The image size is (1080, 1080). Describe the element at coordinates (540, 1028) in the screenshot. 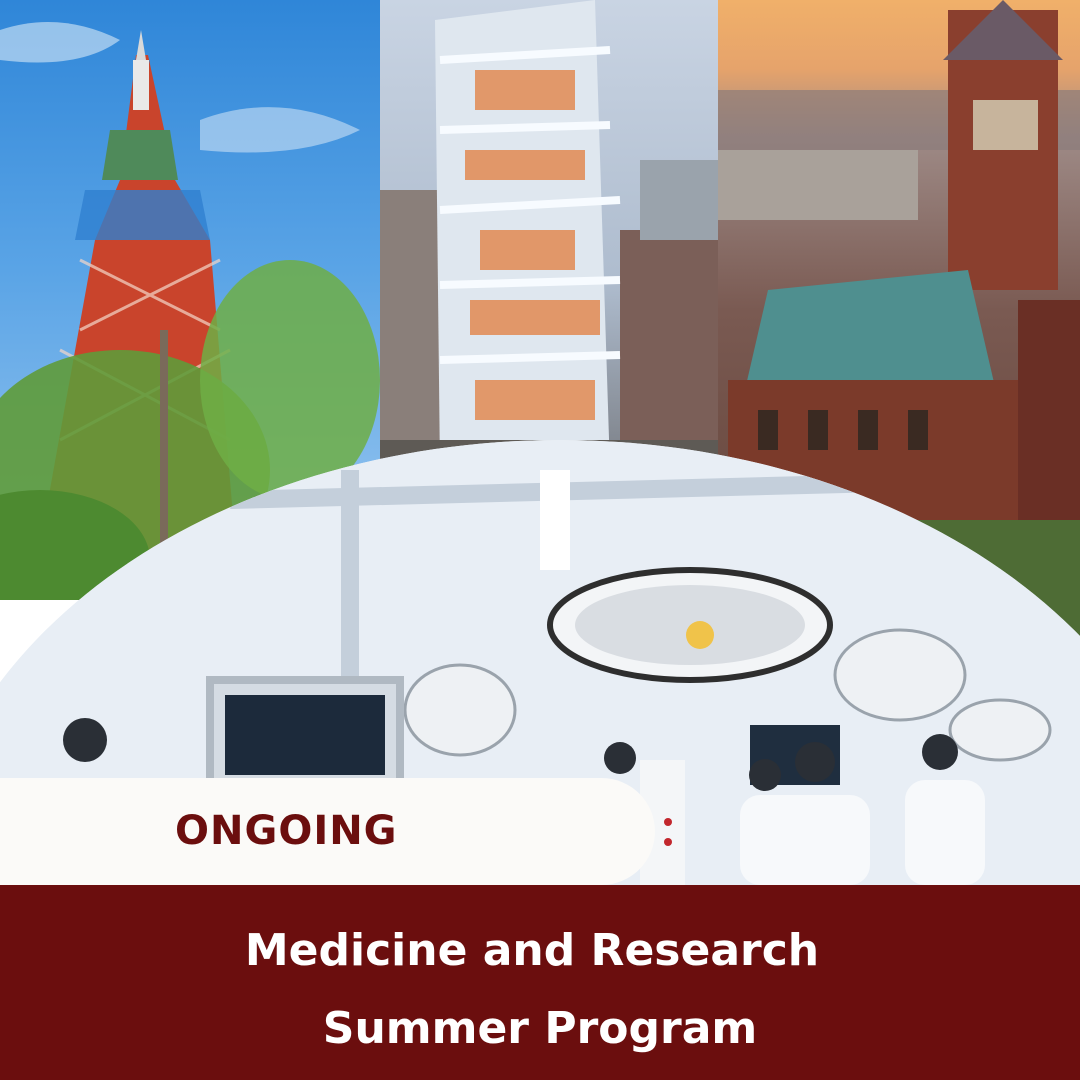

I see `program-title-line-2: Summer Program` at that location.